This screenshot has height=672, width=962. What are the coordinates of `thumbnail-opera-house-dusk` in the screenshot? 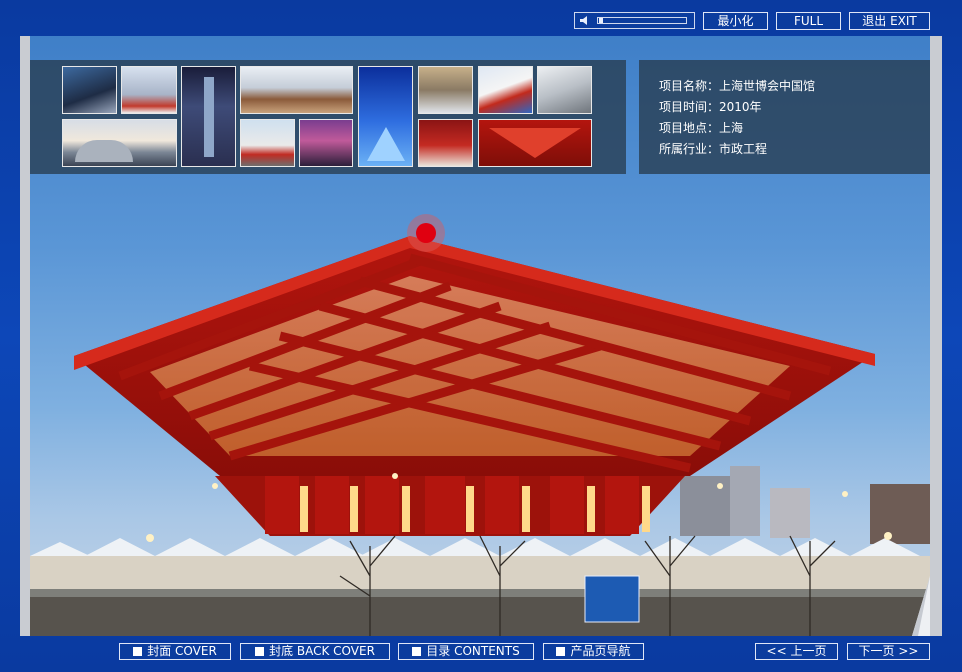 It's located at (119, 143).